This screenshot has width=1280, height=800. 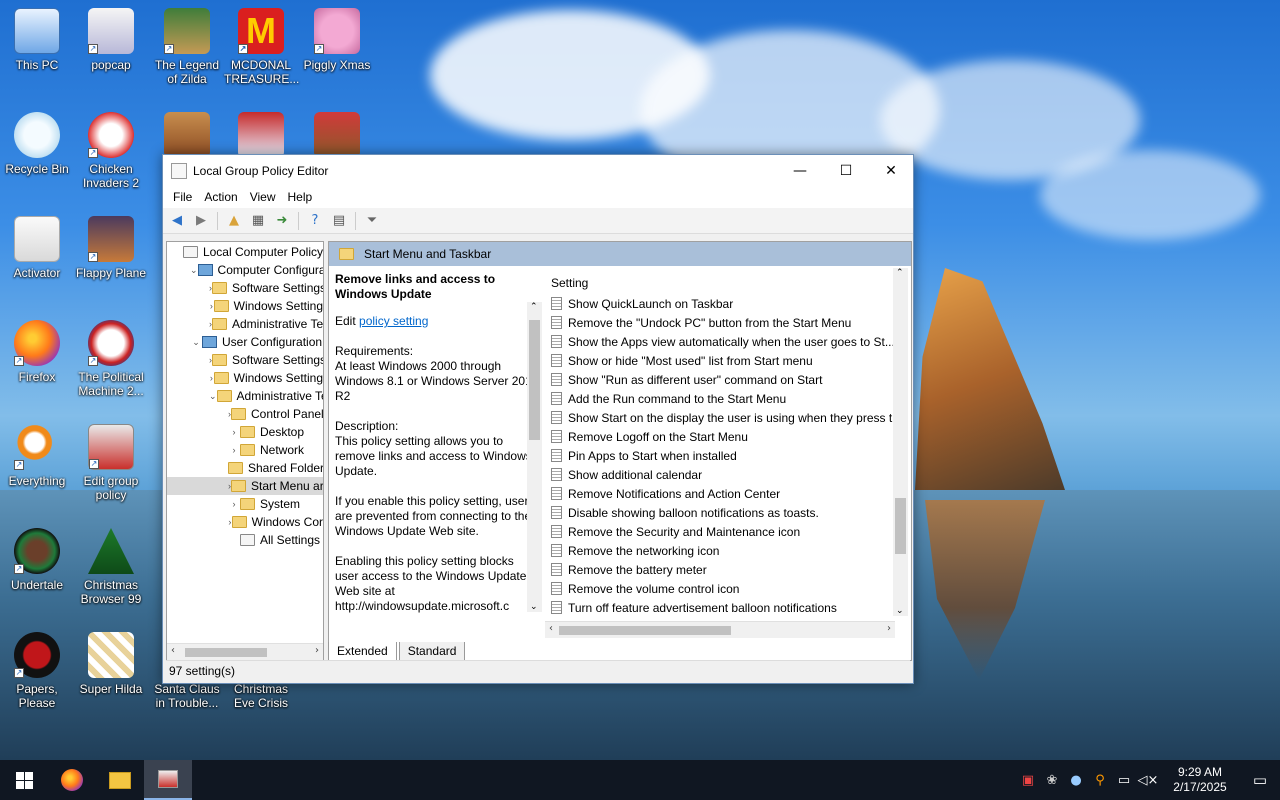 What do you see at coordinates (1076, 780) in the screenshot?
I see `tray-drop-icon: ●` at bounding box center [1076, 780].